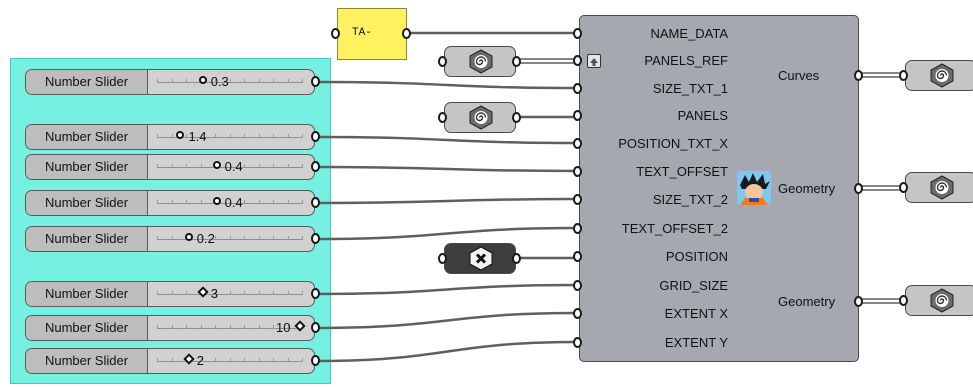 The image size is (973, 387). I want to click on panel-output-grip, so click(406, 33).